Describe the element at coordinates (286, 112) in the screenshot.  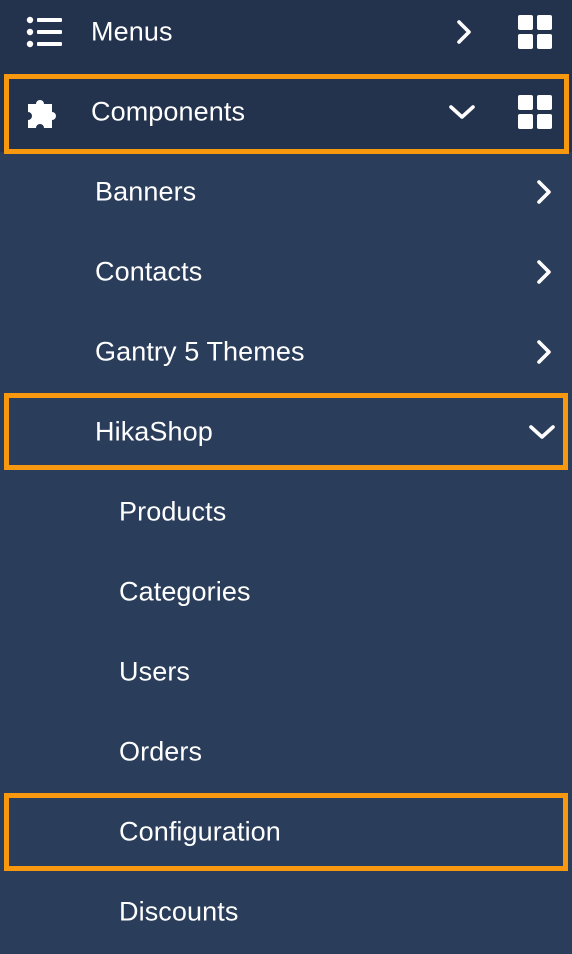
I see `sidebar-item-components: Components` at that location.